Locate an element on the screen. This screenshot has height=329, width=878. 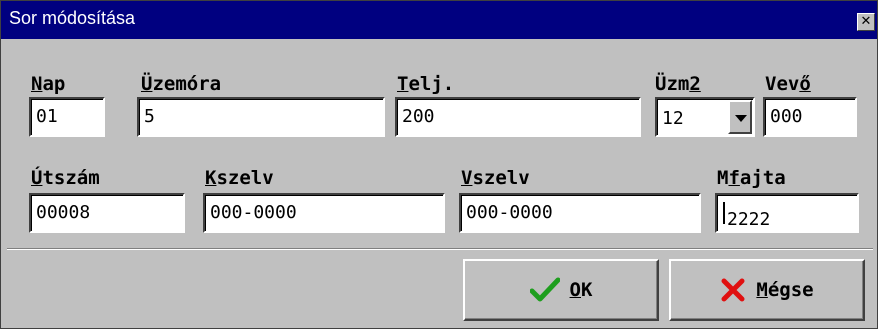
label-utszam: Útszám is located at coordinates (65, 178).